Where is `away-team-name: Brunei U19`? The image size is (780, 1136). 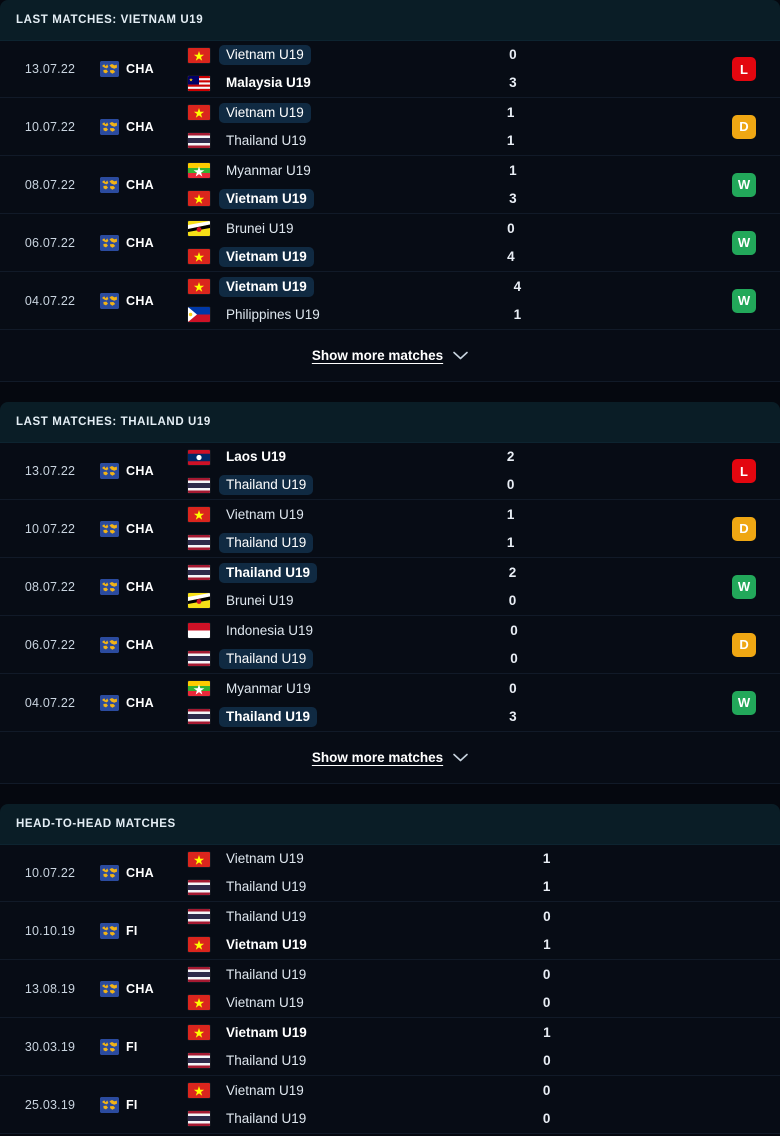
away-team-name: Brunei U19 is located at coordinates (260, 601).